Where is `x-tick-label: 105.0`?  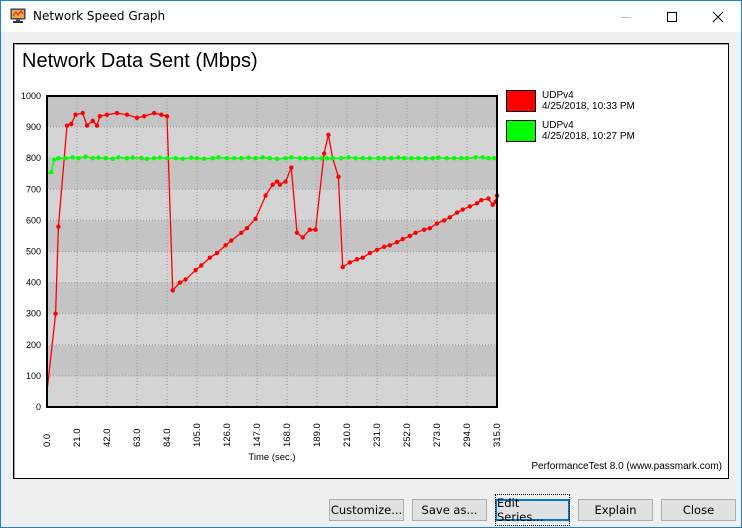
x-tick-label: 105.0 is located at coordinates (197, 435).